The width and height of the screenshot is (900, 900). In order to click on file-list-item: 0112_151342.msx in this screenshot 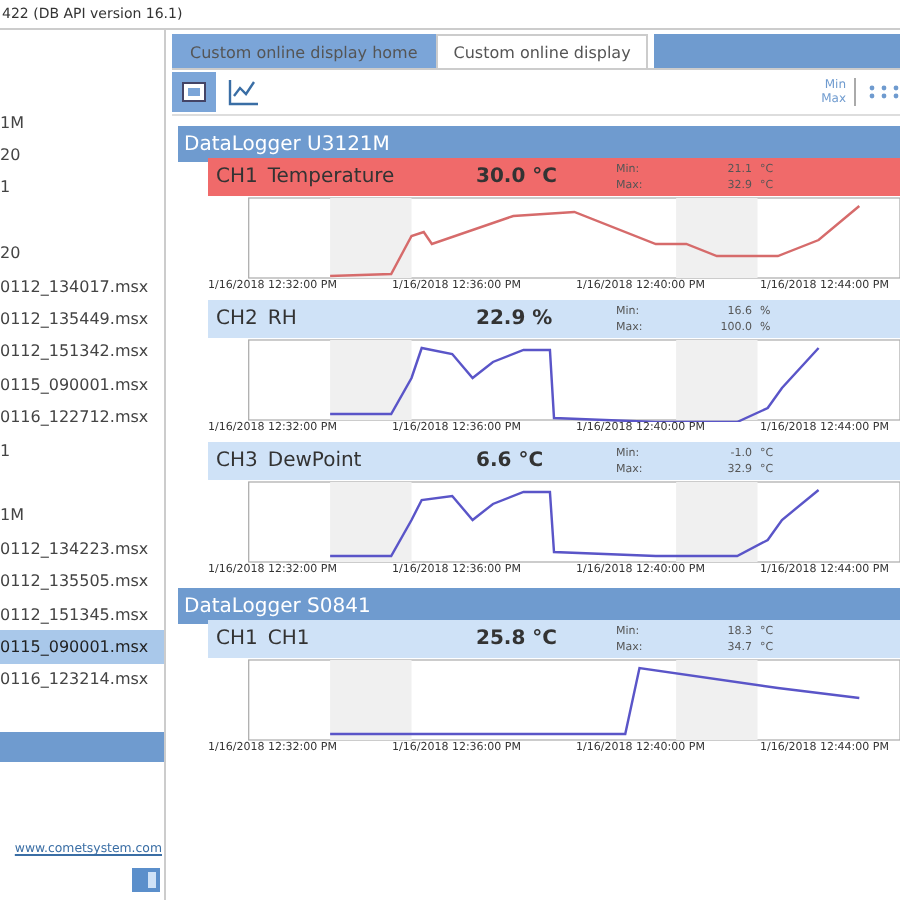, I will do `click(82, 352)`.